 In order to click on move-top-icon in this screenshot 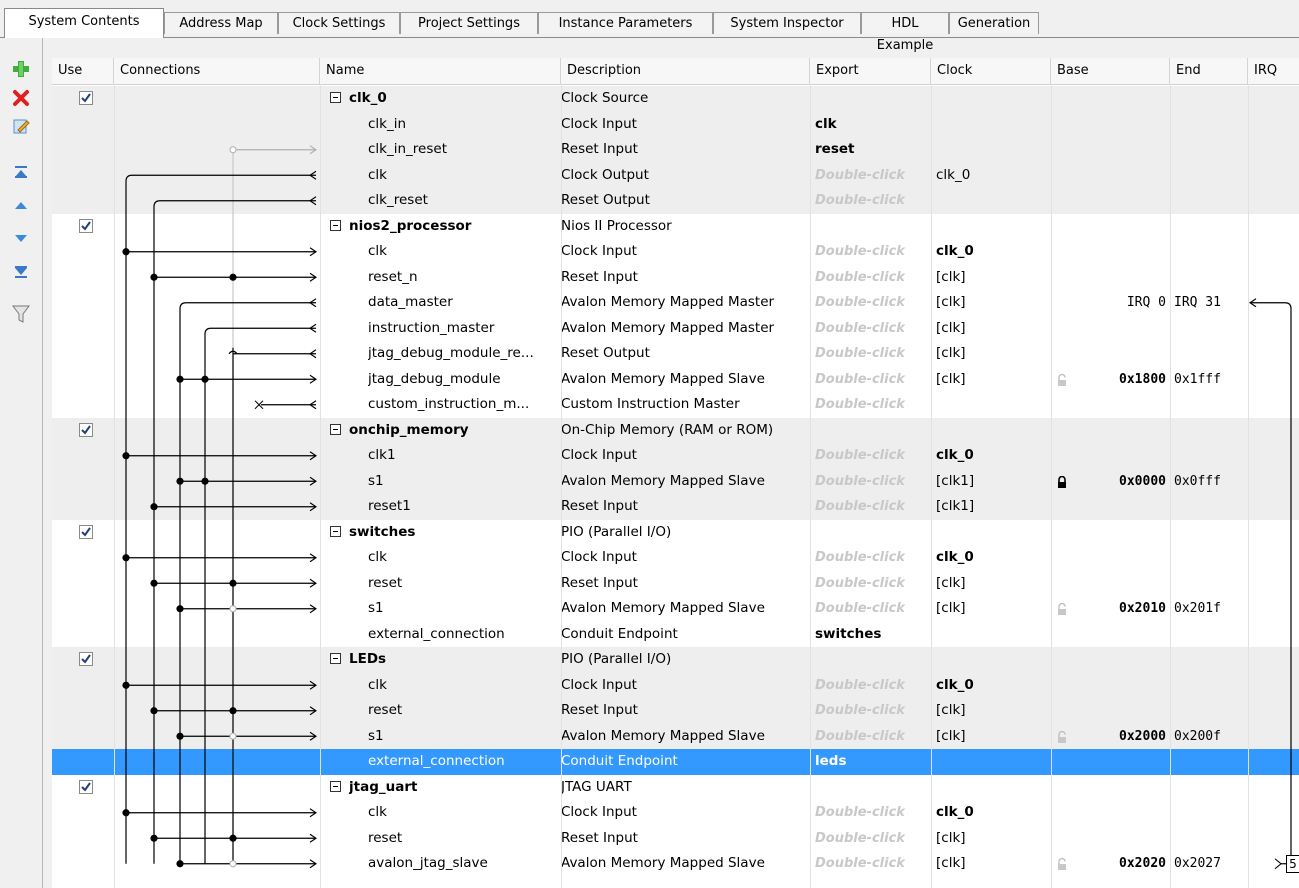, I will do `click(21, 172)`.